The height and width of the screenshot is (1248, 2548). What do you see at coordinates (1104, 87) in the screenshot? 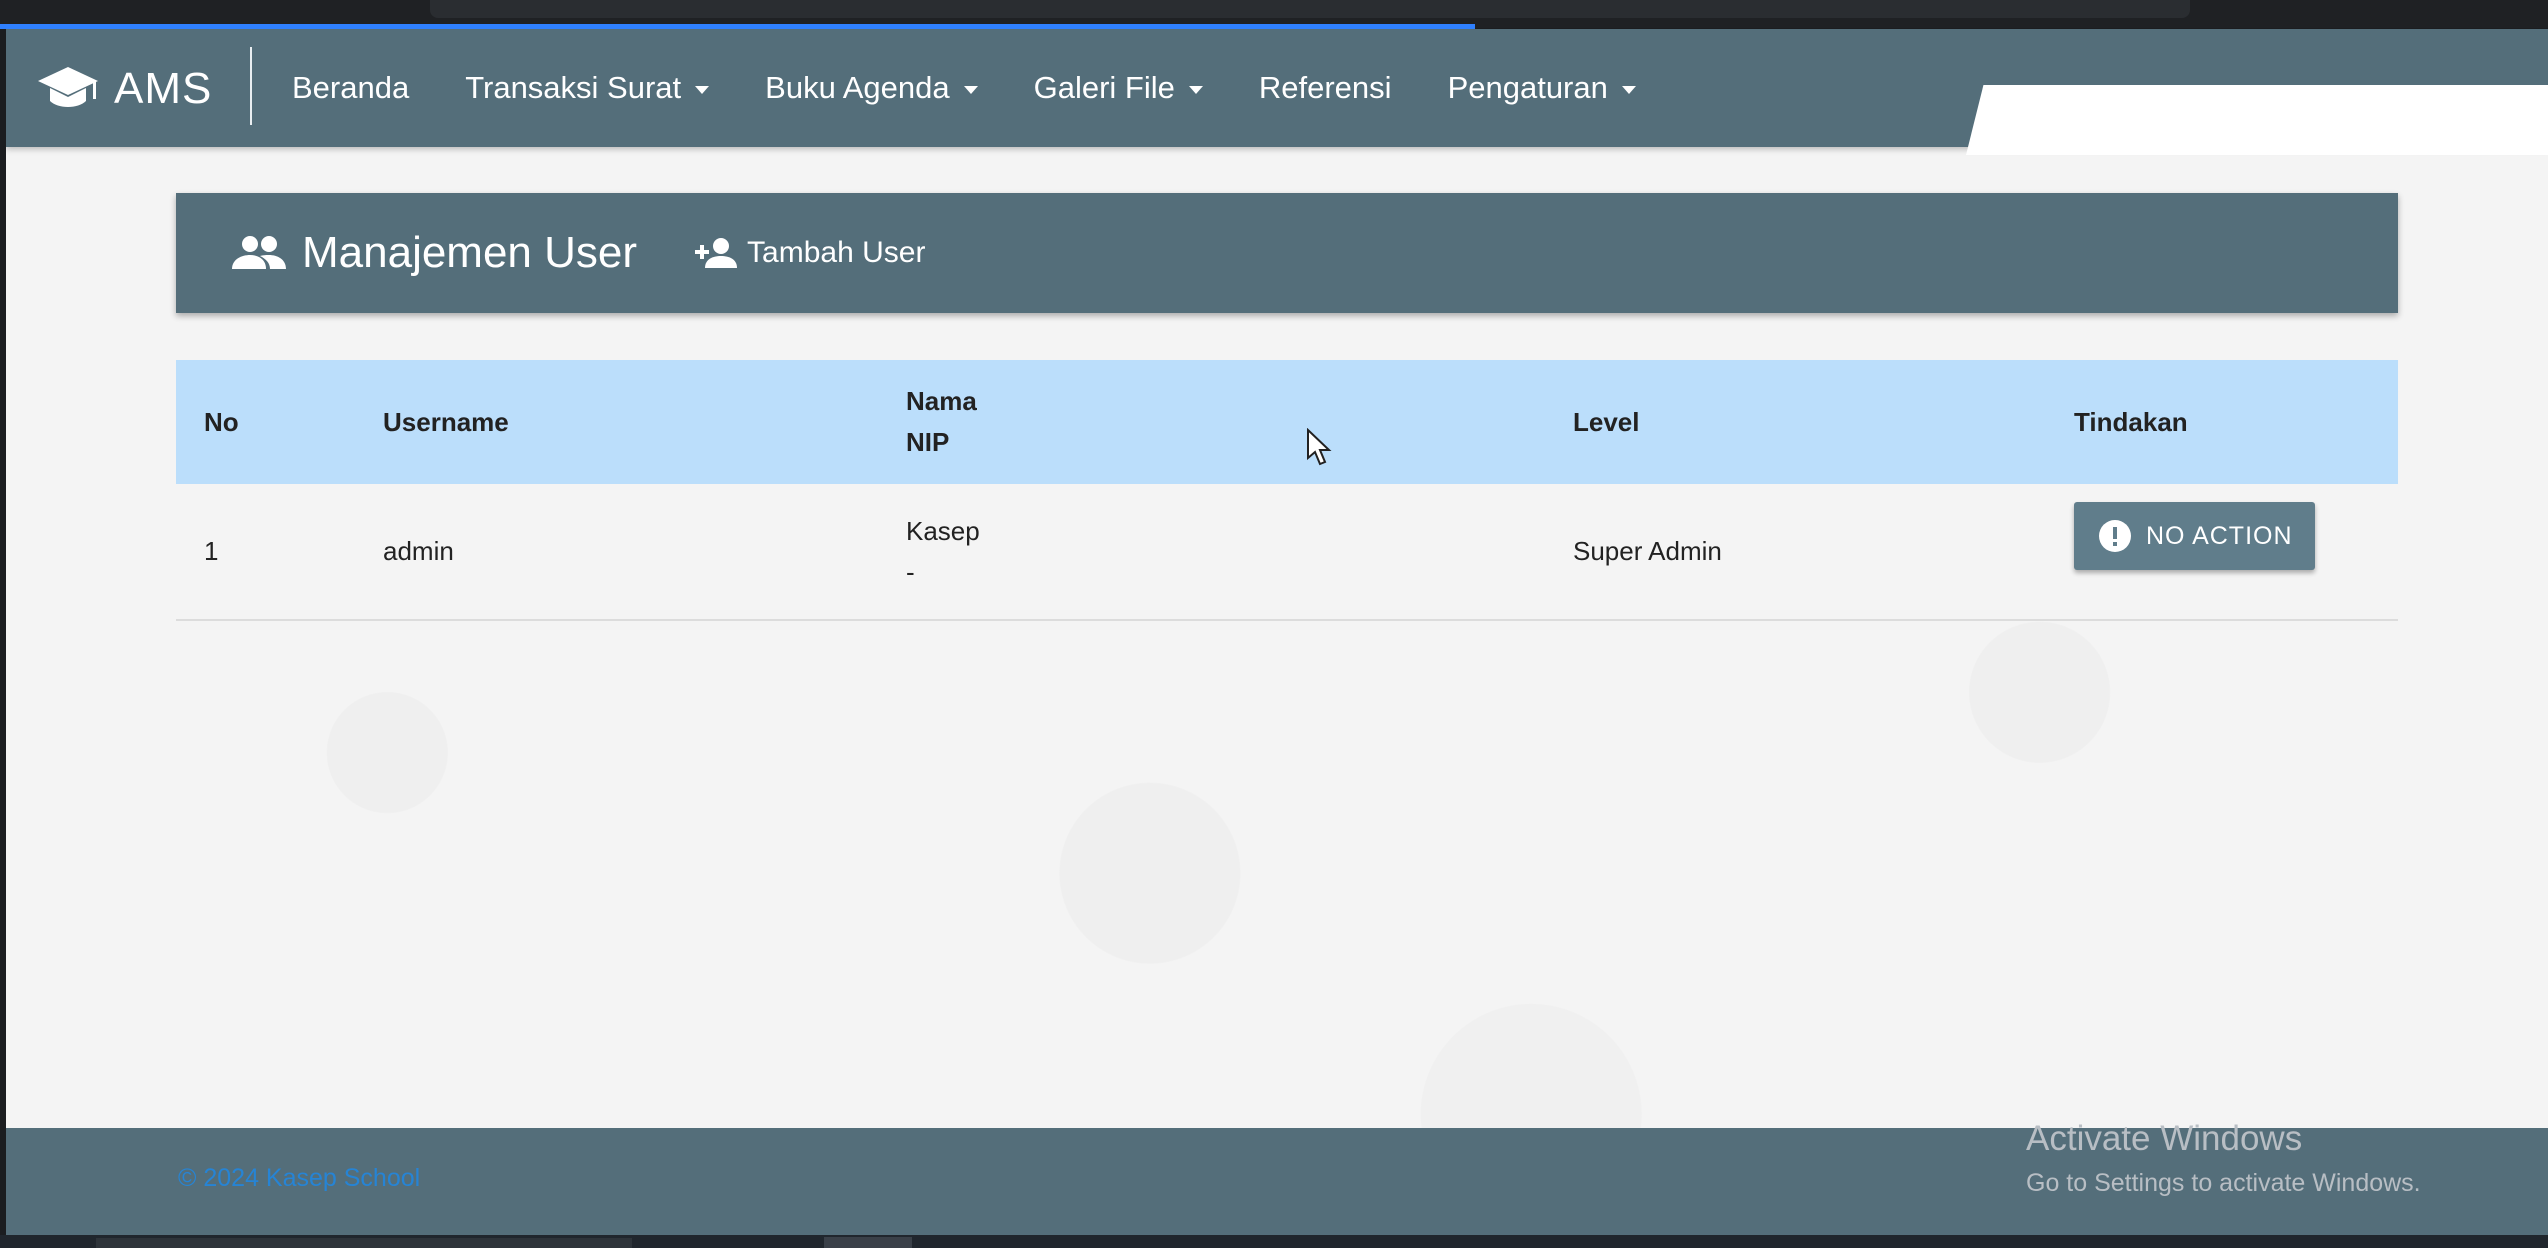
I see `nav-item-label: Galeri File` at bounding box center [1104, 87].